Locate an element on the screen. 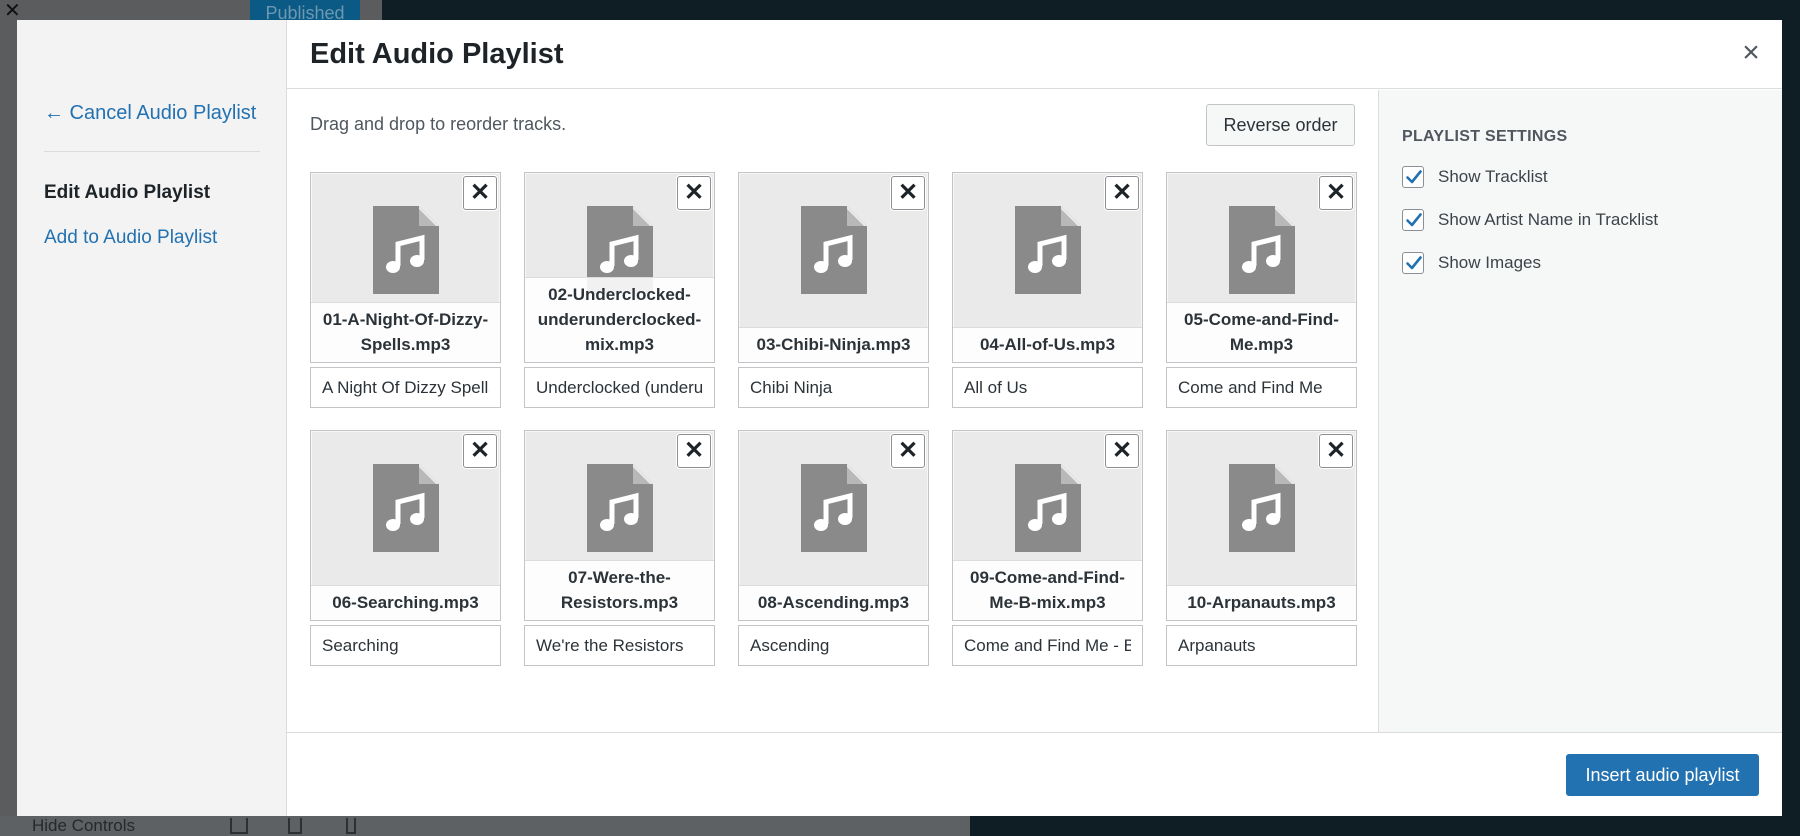 The height and width of the screenshot is (836, 1800). show-artist-name-checkbox is located at coordinates (1413, 220).